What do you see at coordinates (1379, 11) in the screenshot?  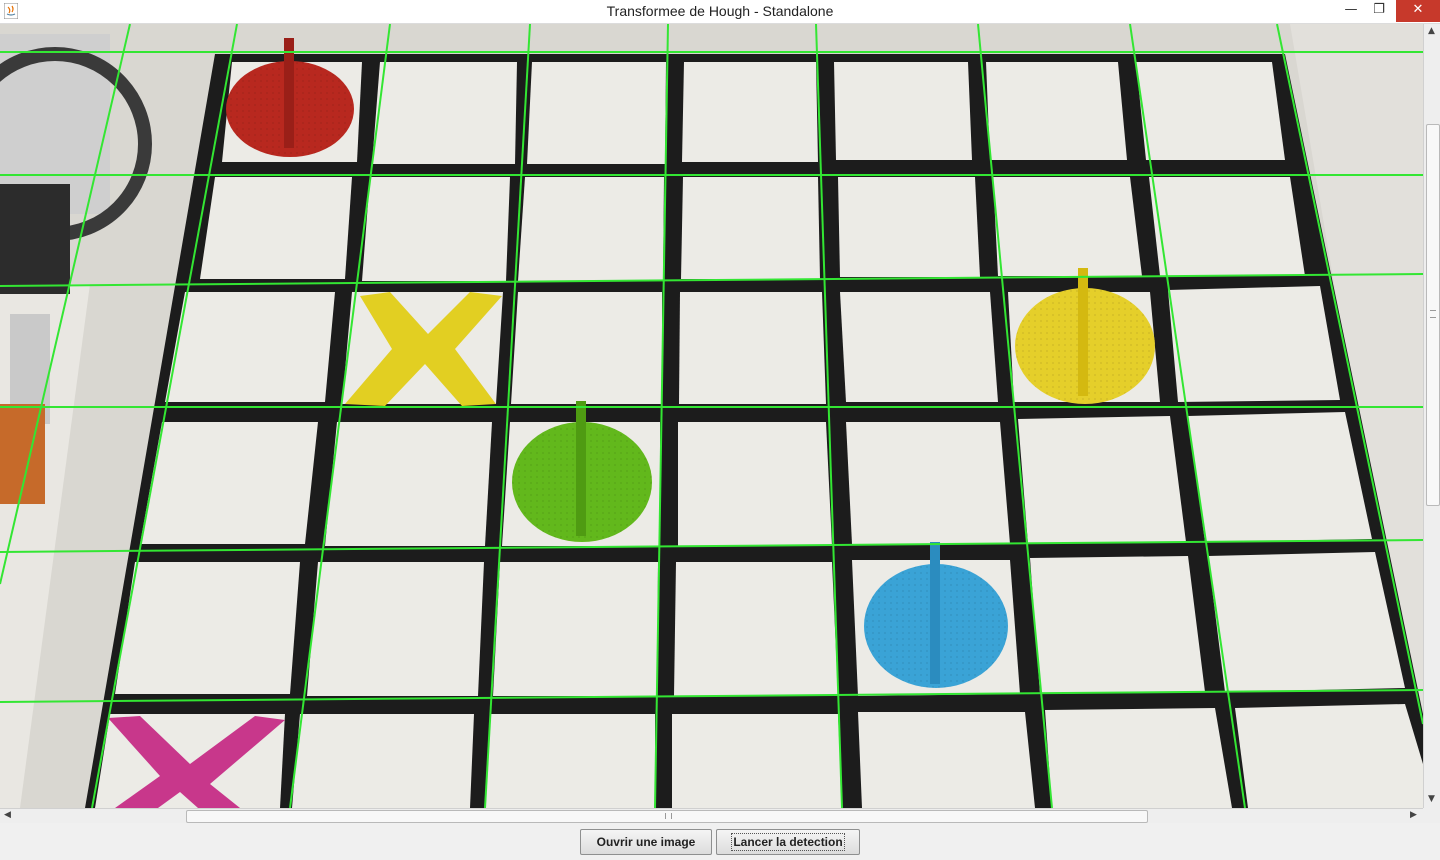 I see `maximize-button: ❐` at bounding box center [1379, 11].